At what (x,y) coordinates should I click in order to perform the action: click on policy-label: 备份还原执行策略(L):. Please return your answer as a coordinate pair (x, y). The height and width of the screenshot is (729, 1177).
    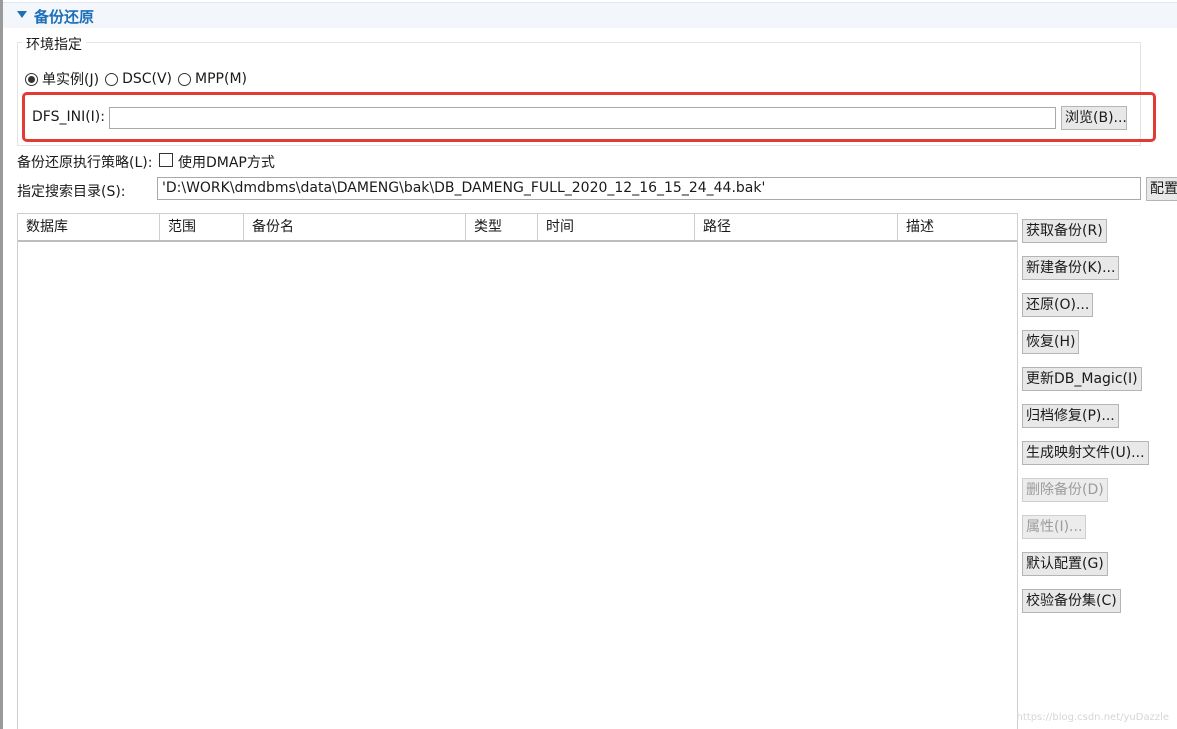
    Looking at the image, I should click on (85, 163).